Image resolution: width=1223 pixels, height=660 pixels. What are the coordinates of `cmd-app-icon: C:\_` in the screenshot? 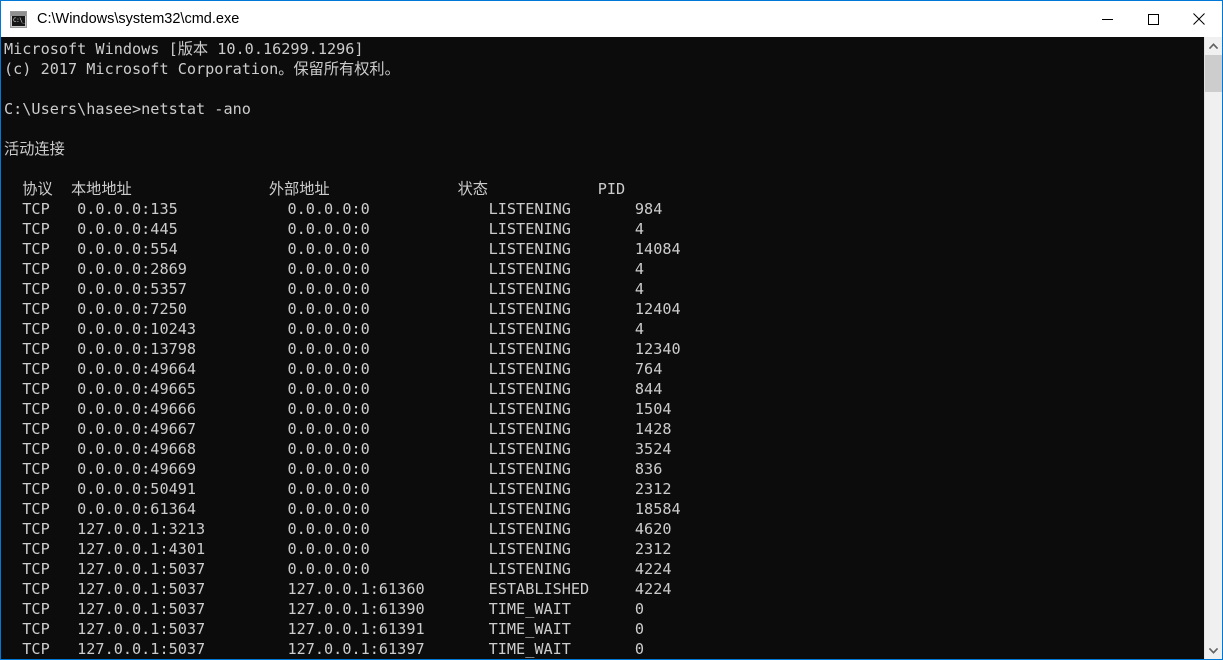 It's located at (18, 19).